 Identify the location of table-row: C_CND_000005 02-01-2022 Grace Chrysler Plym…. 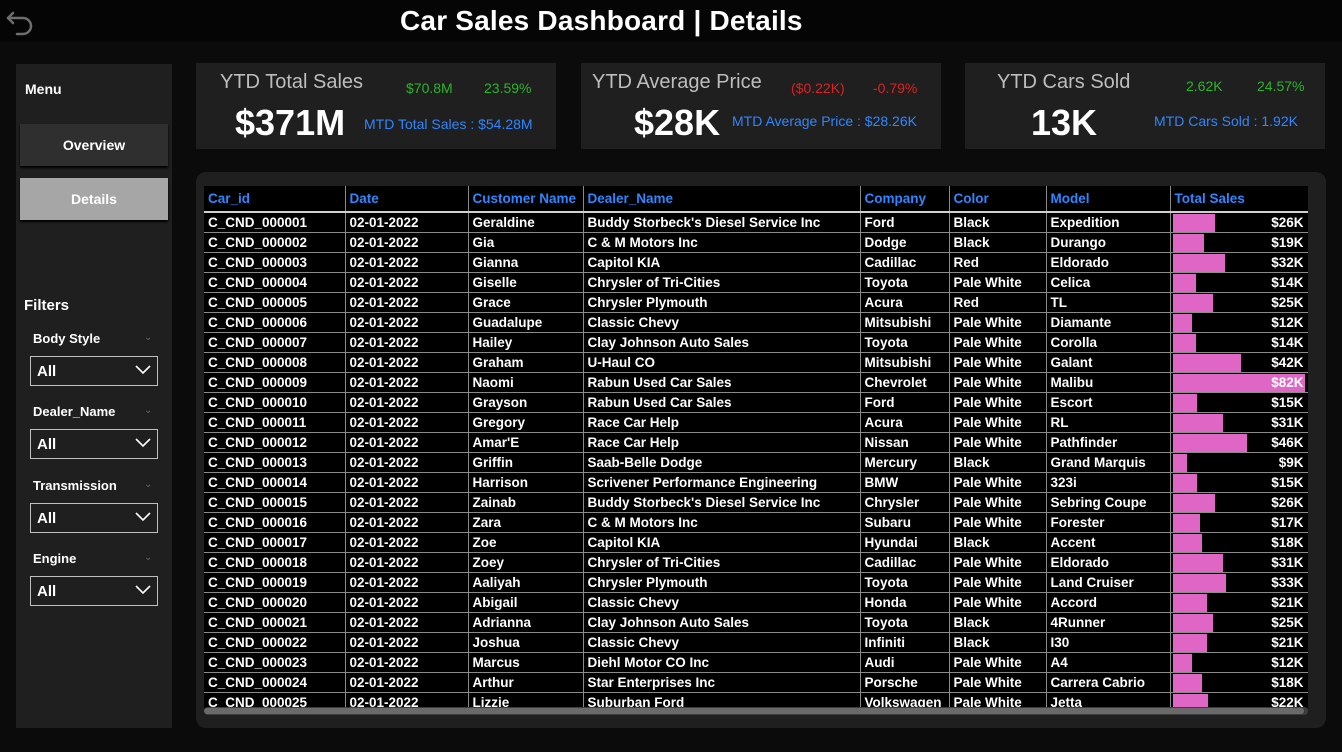
(756, 302).